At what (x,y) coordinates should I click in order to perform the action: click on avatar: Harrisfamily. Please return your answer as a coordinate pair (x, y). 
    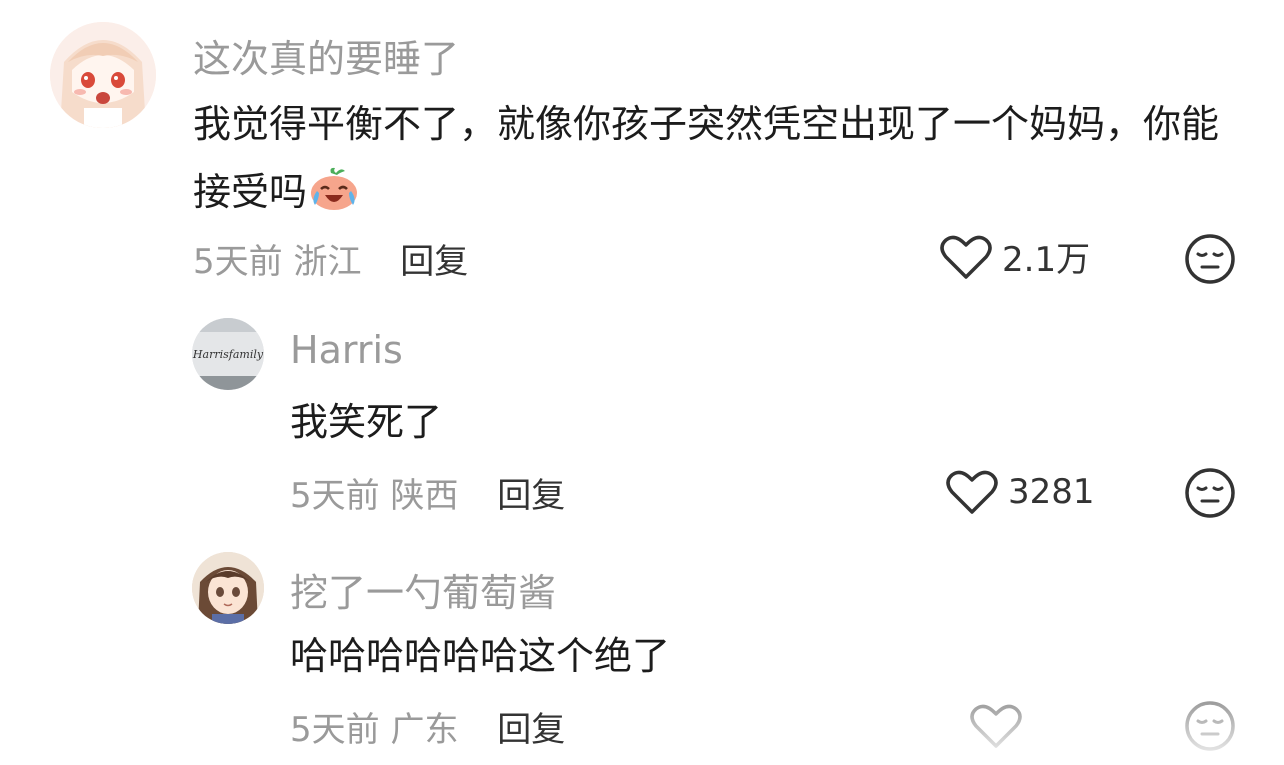
    Looking at the image, I should click on (228, 354).